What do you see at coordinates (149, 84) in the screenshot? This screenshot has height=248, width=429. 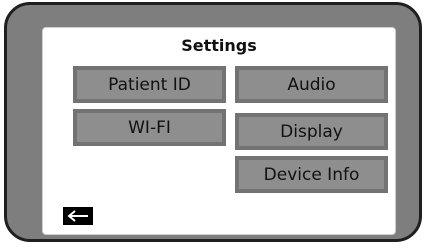 I see `patient-id-button: Patient ID` at bounding box center [149, 84].